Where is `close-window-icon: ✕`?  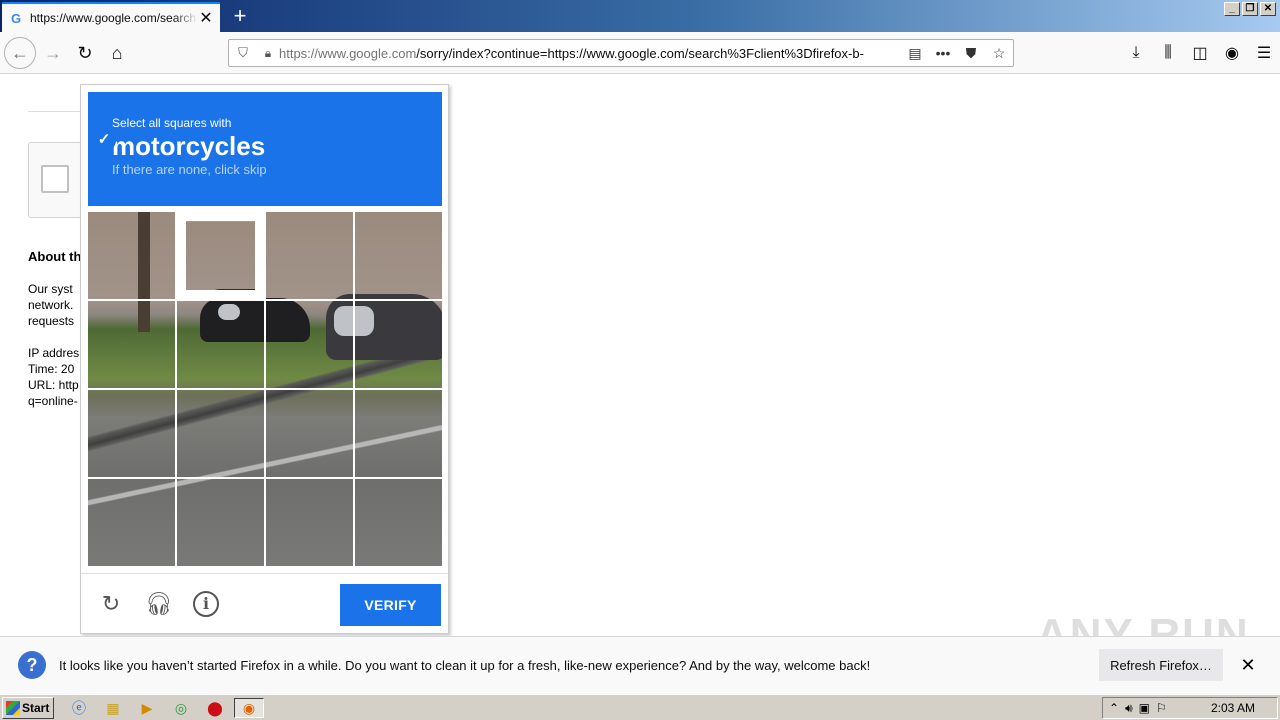 close-window-icon: ✕ is located at coordinates (1268, 9).